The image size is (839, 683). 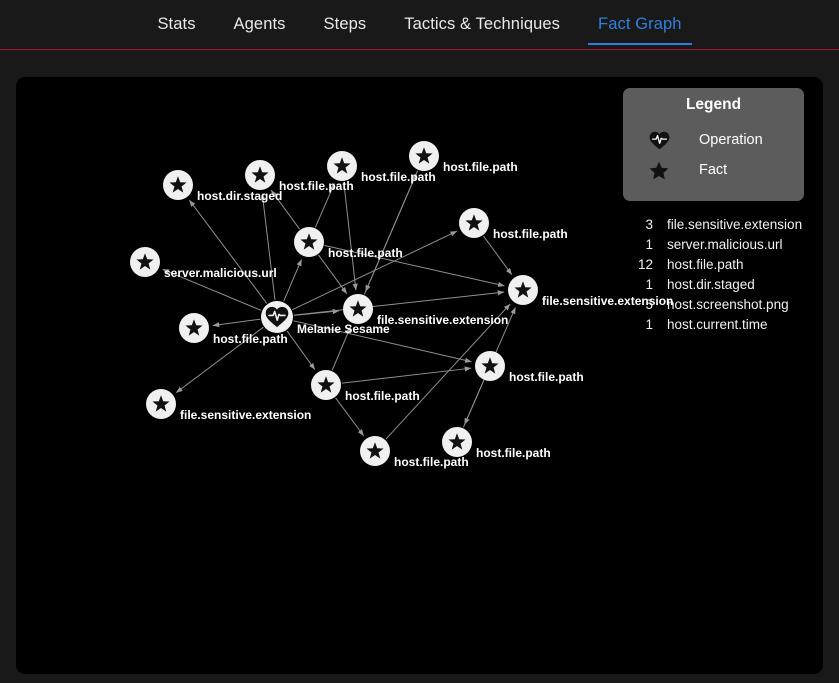 What do you see at coordinates (220, 273) in the screenshot?
I see `graph-node-label: server.malicious.url` at bounding box center [220, 273].